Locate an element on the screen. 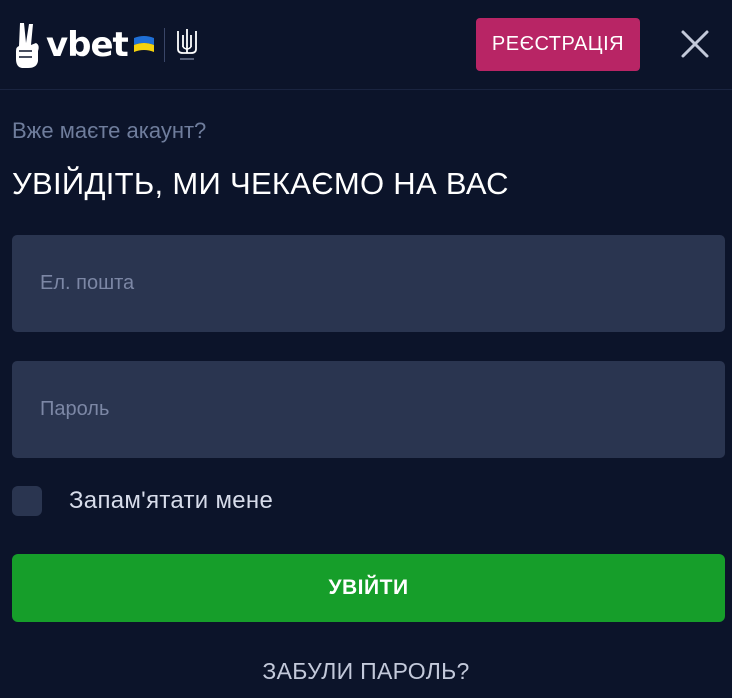 The image size is (732, 698). header: vbet РЕЄСТРАЦІЯ is located at coordinates (366, 45).